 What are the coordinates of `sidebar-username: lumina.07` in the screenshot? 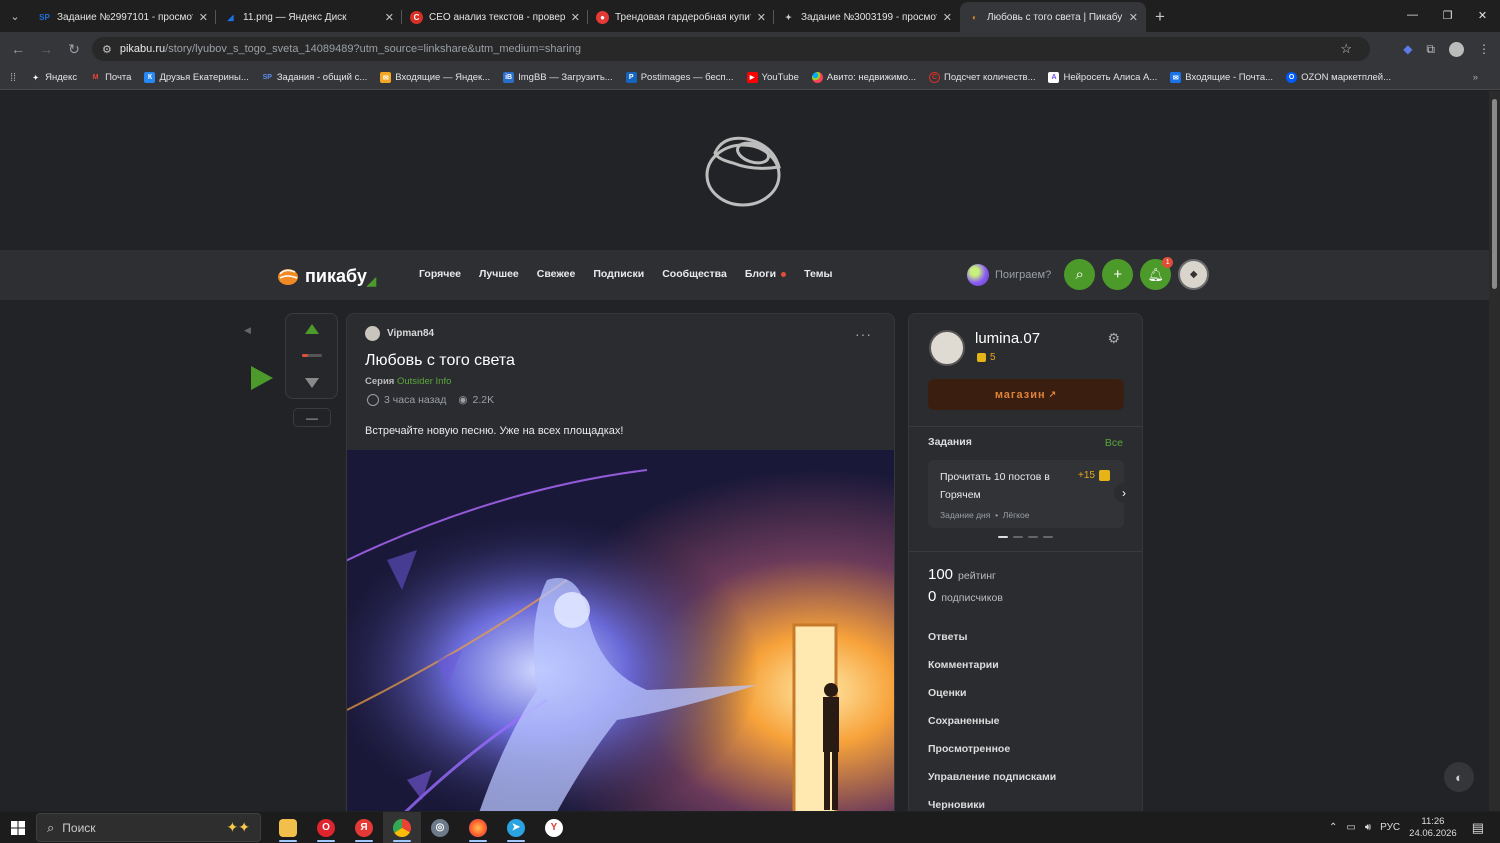 It's located at (1007, 338).